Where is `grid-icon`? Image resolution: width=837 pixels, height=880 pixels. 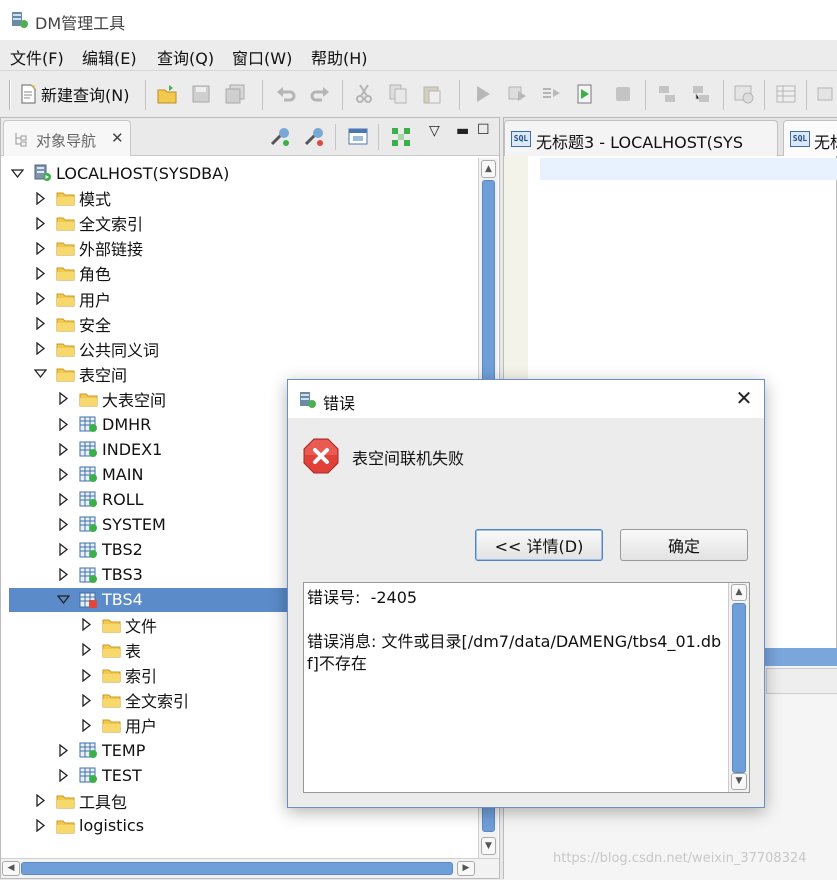
grid-icon is located at coordinates (786, 94).